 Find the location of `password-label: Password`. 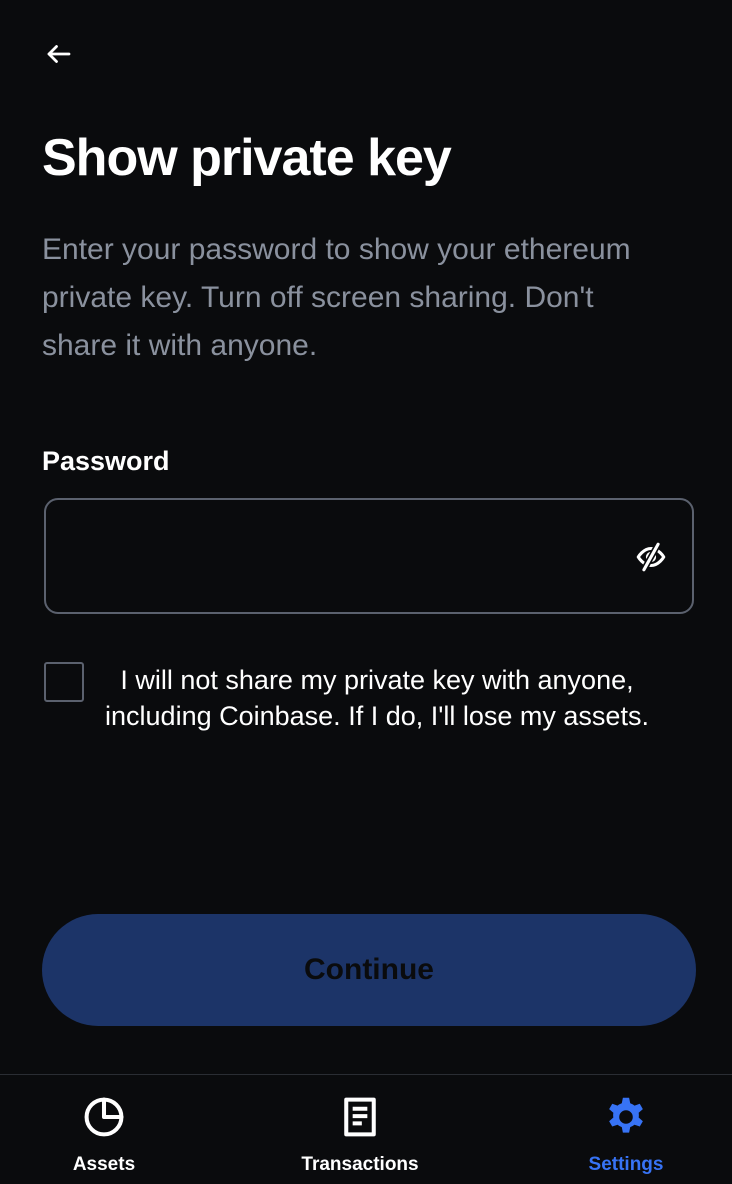

password-label: Password is located at coordinates (106, 461).